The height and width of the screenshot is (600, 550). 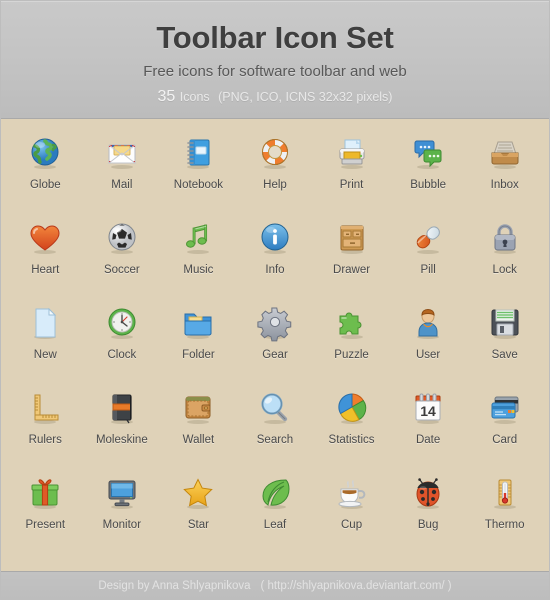 What do you see at coordinates (198, 493) in the screenshot?
I see `star-icon` at bounding box center [198, 493].